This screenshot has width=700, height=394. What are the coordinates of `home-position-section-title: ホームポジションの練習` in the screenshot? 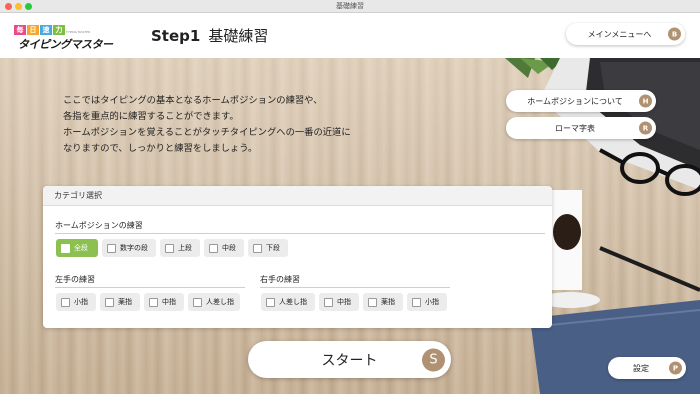 It's located at (99, 225).